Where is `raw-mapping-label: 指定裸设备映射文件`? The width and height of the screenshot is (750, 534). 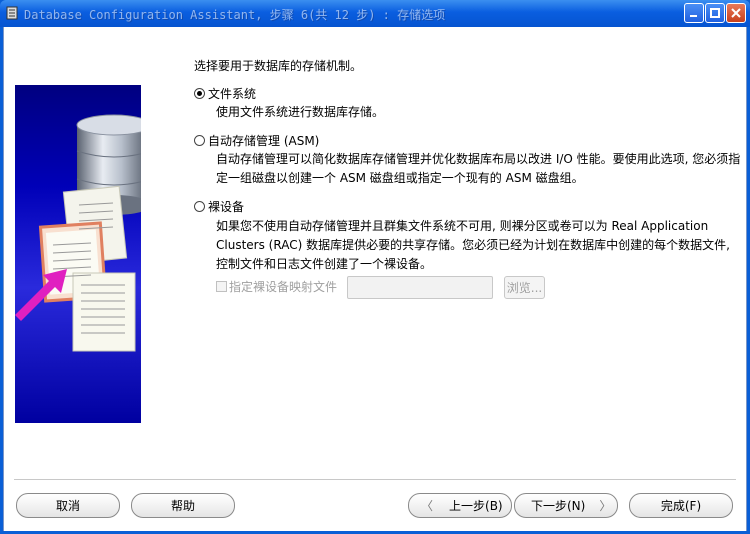
raw-mapping-label: 指定裸设备映射文件 is located at coordinates (283, 287).